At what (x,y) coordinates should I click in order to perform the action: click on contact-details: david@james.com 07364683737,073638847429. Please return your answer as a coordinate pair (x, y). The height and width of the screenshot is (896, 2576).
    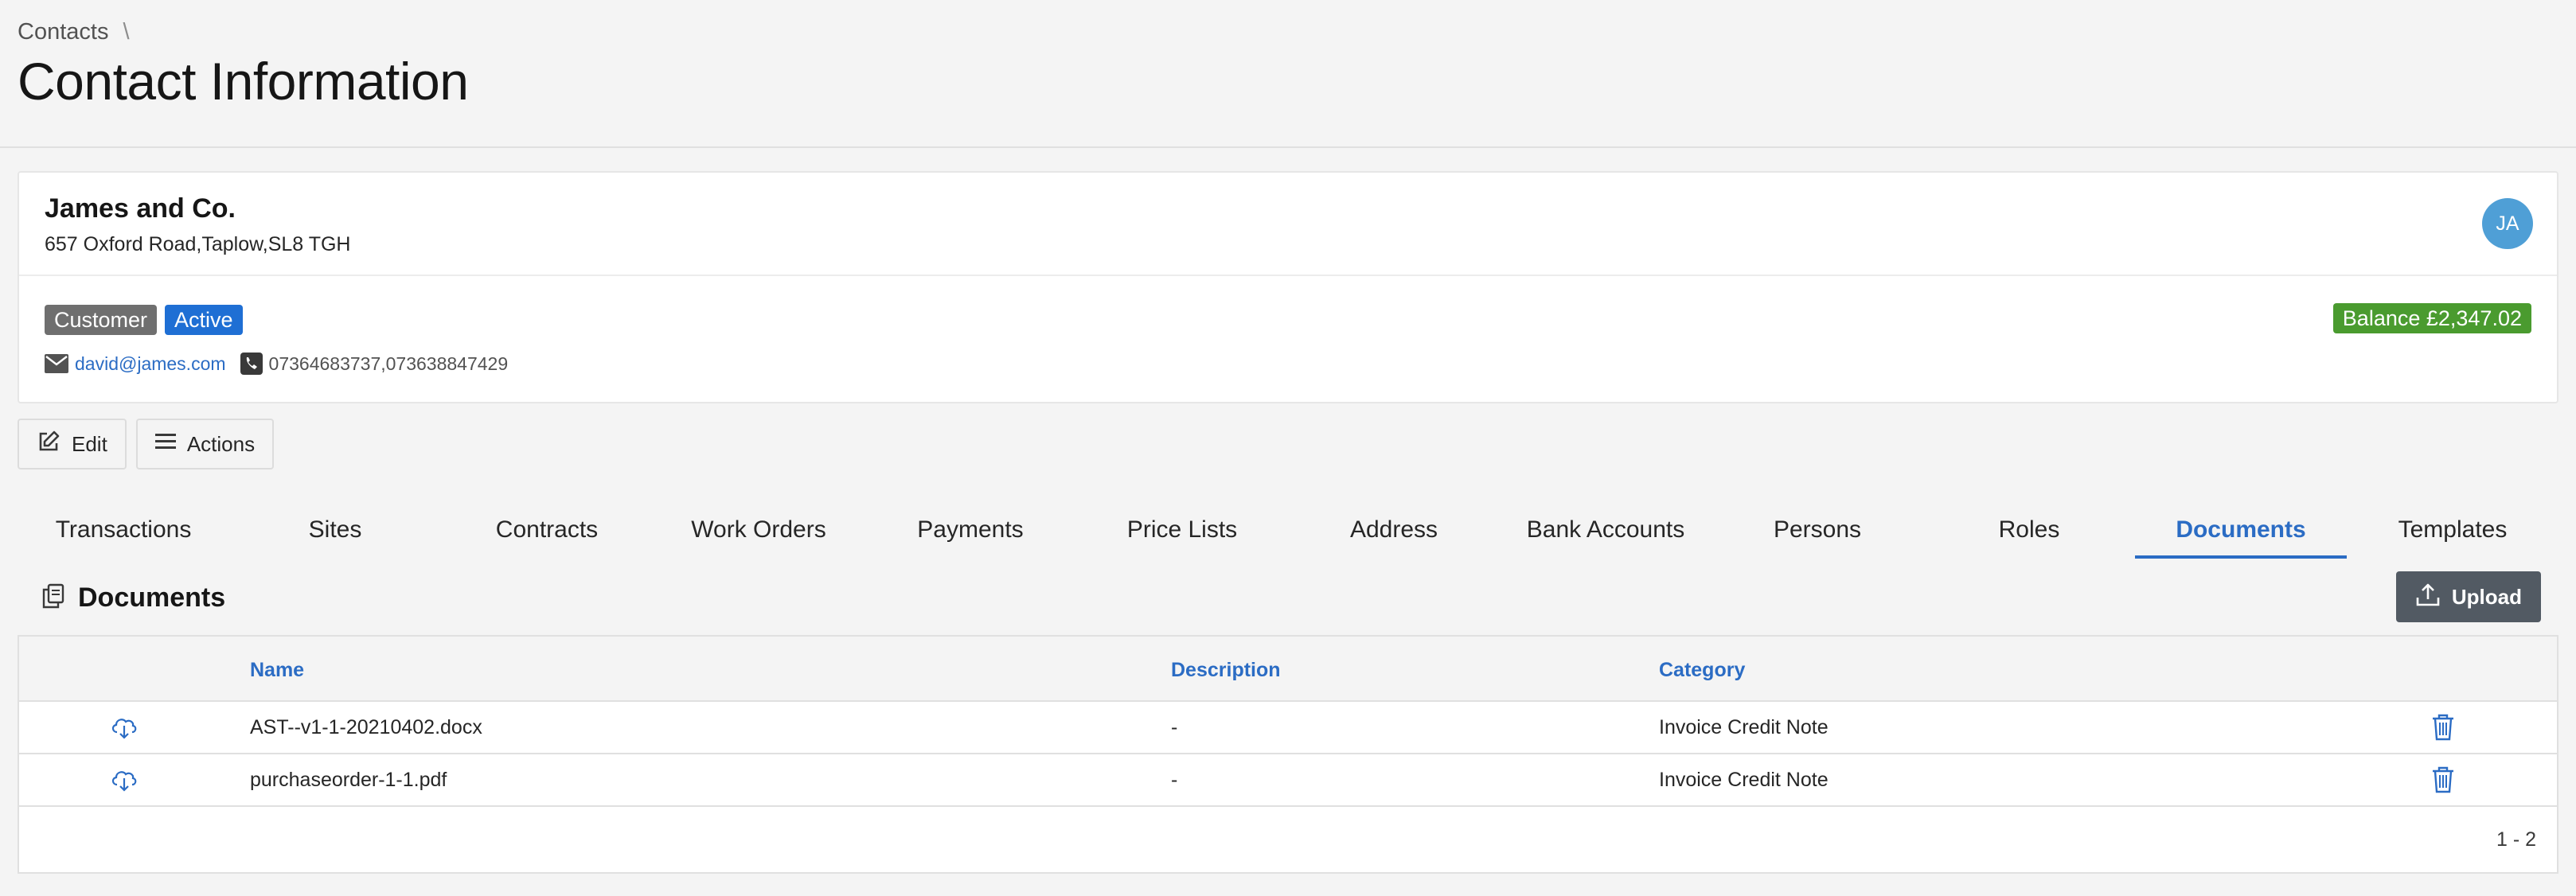
    Looking at the image, I should click on (276, 364).